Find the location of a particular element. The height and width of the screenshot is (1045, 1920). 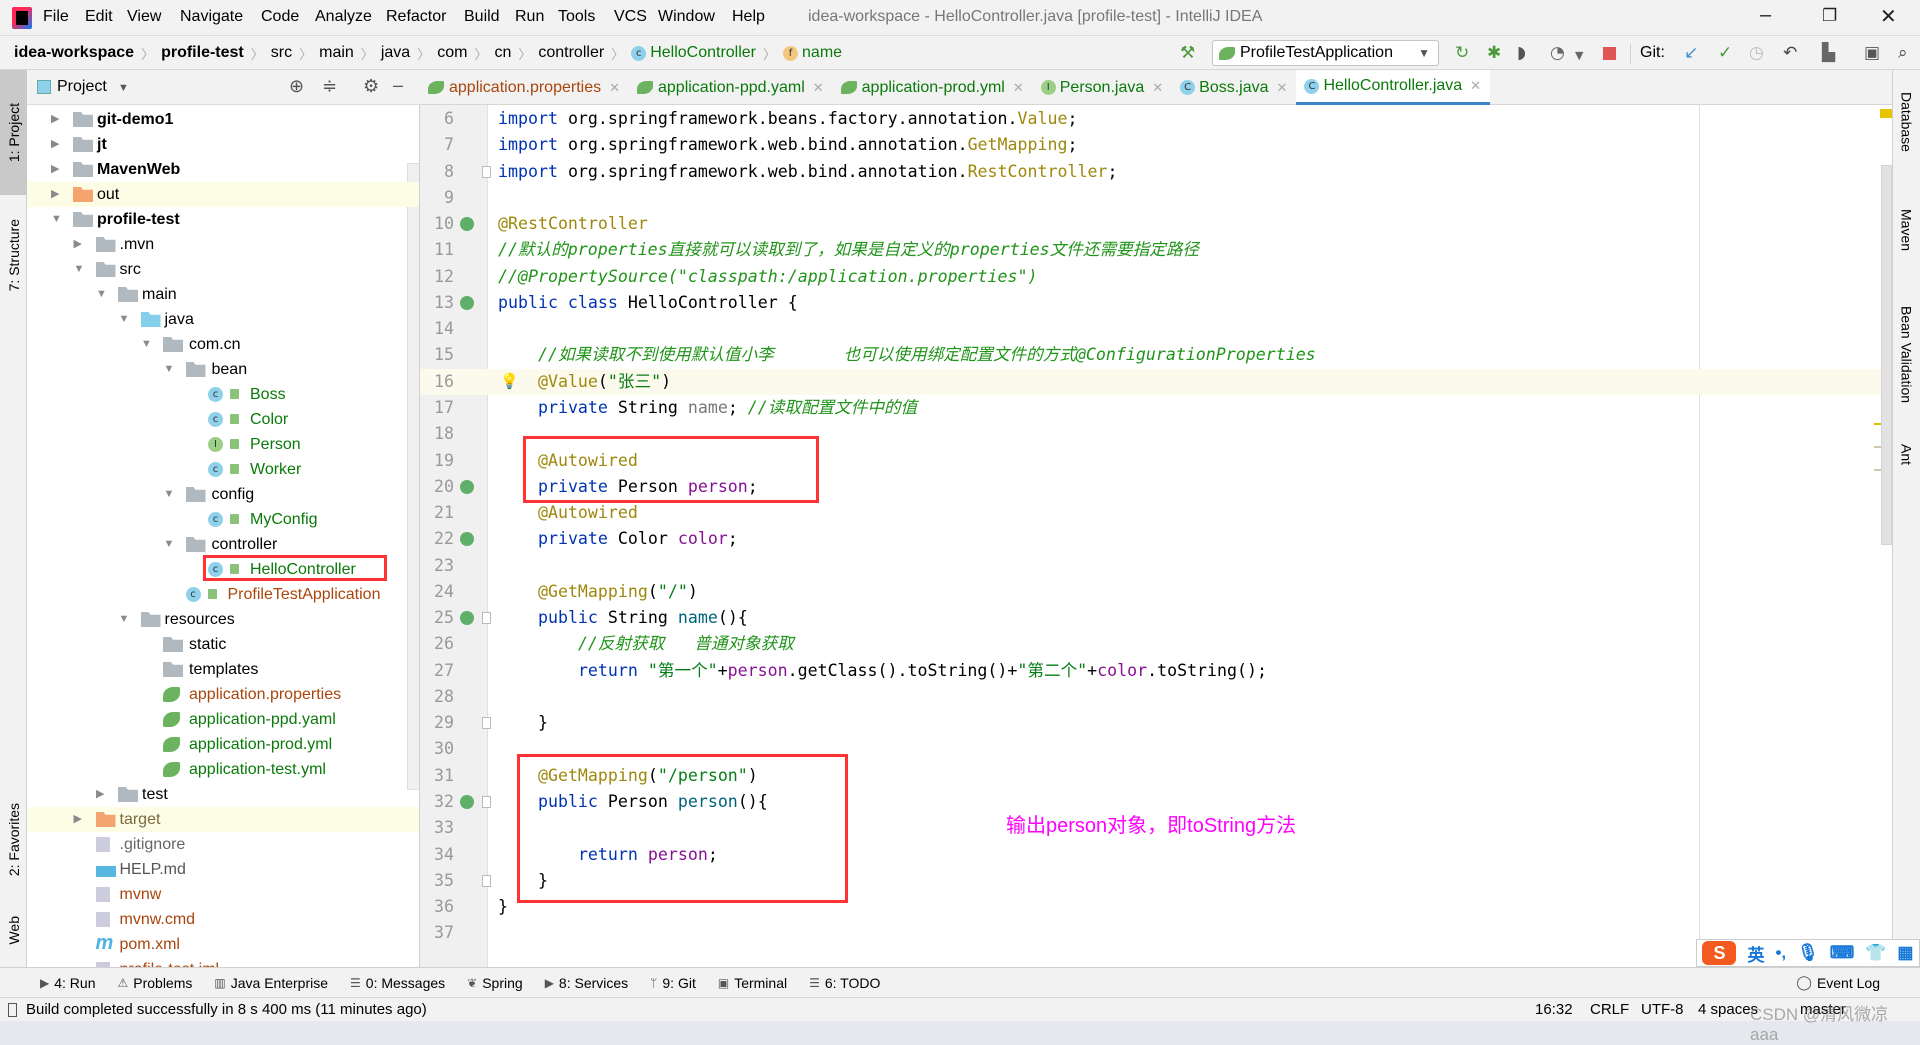

tree-item-mvnw: mvnw is located at coordinates (223, 894).